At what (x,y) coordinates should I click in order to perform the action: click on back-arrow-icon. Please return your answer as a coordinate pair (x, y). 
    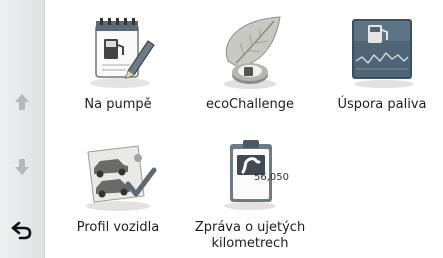
    Looking at the image, I should click on (22, 230).